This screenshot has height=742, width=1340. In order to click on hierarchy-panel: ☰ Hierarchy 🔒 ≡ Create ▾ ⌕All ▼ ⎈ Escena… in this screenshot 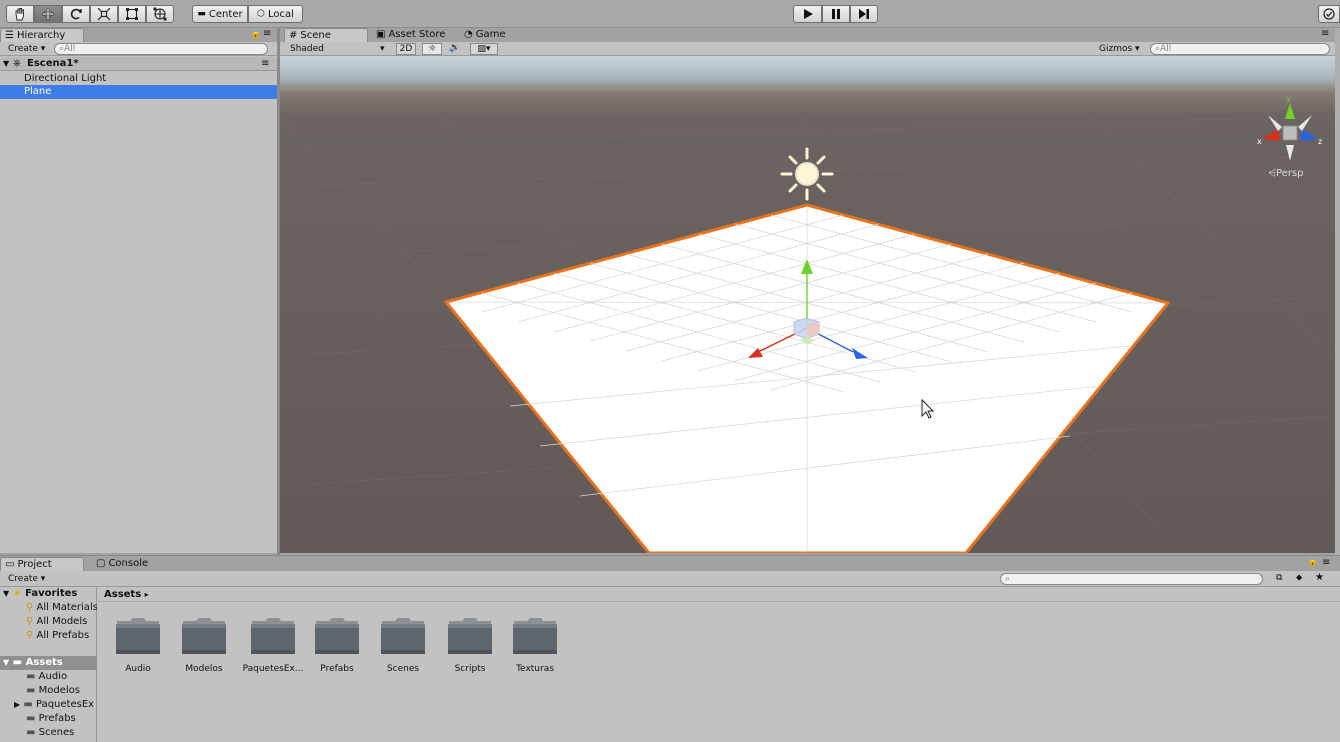, I will do `click(138, 290)`.